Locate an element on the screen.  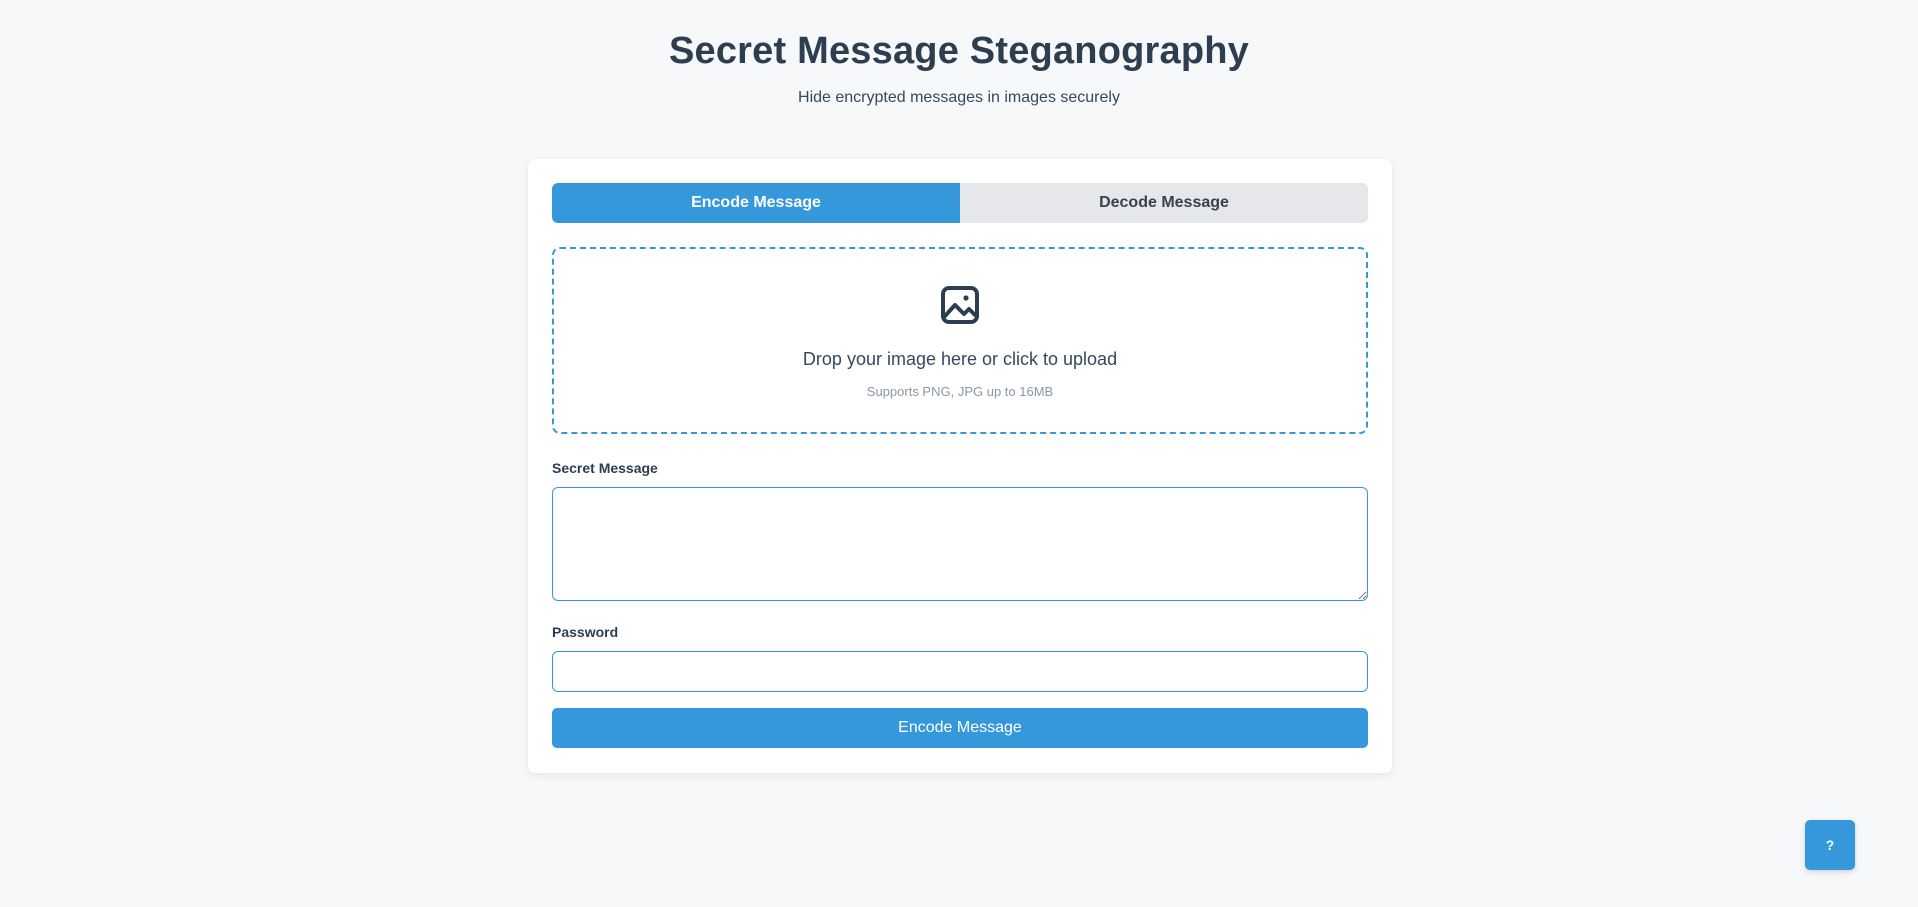
mode-tabs: Encode Message Decode Message is located at coordinates (960, 203).